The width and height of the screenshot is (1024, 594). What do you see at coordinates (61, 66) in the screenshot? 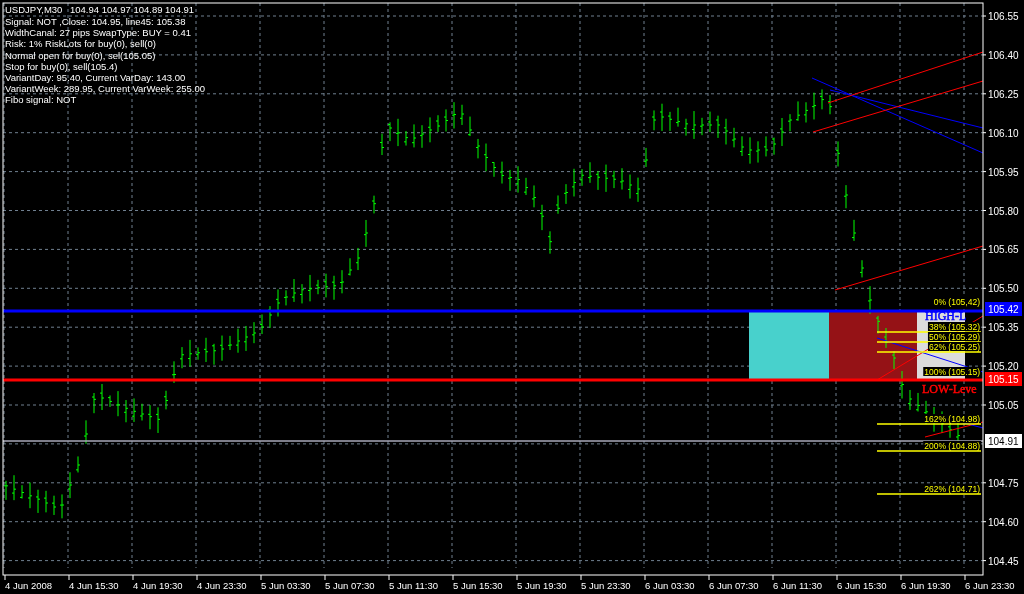
I see `info-text: Stop for buy(0), sell(105.4)` at bounding box center [61, 66].